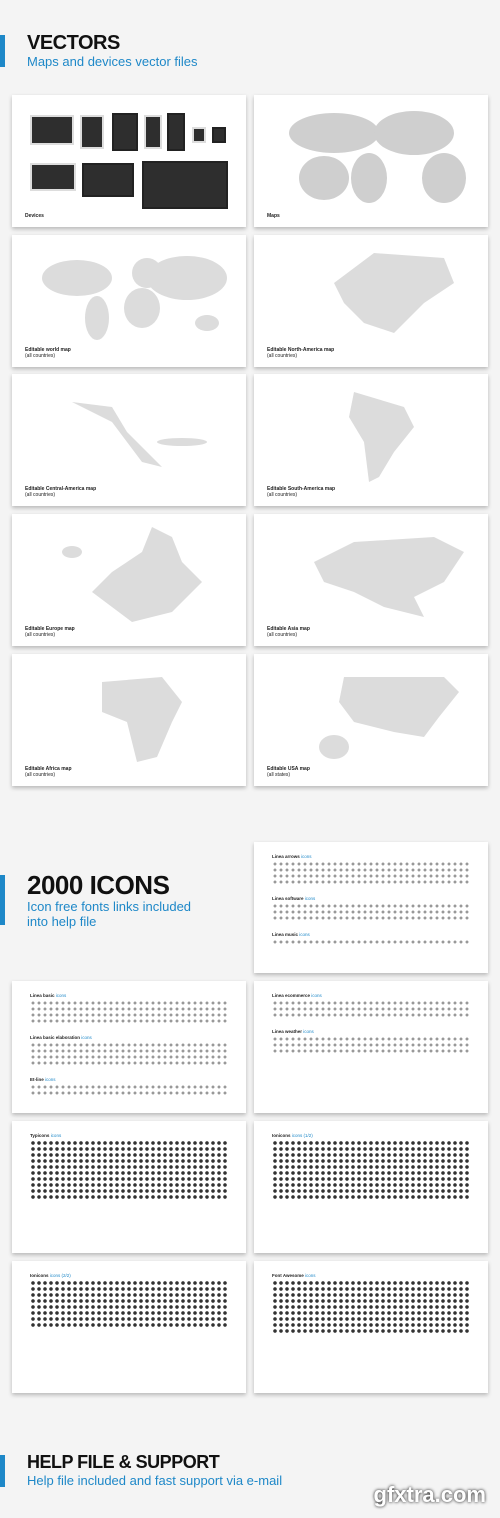 This screenshot has height=1518, width=500. Describe the element at coordinates (98, 885) in the screenshot. I see `icons-title: 2000 ICONS` at that location.